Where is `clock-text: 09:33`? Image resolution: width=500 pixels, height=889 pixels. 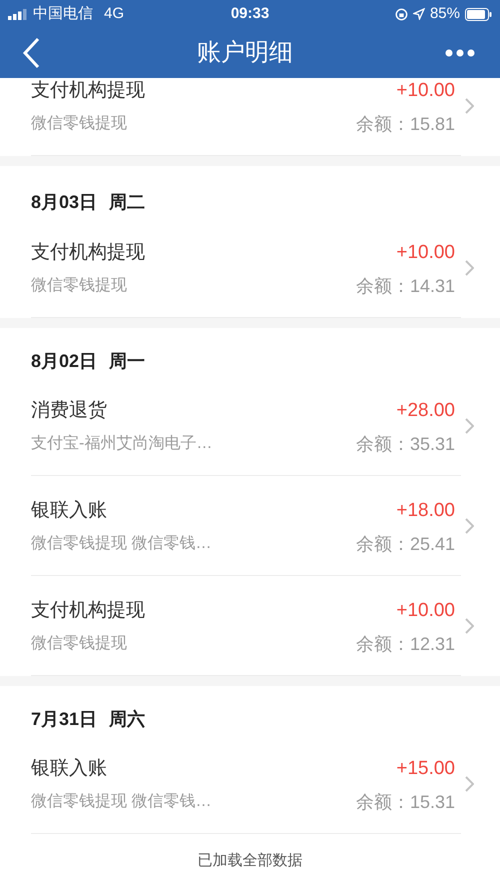
clock-text: 09:33 is located at coordinates (250, 14).